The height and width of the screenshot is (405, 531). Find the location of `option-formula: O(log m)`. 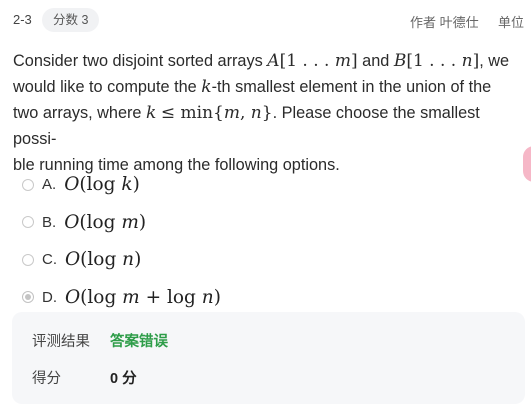

option-formula: O(log m) is located at coordinates (105, 222).